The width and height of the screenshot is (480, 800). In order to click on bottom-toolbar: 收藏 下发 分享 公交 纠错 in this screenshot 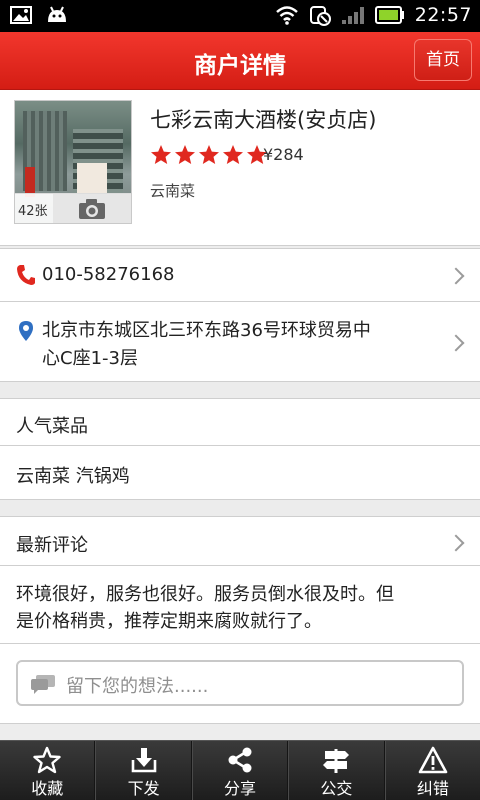, I will do `click(240, 770)`.